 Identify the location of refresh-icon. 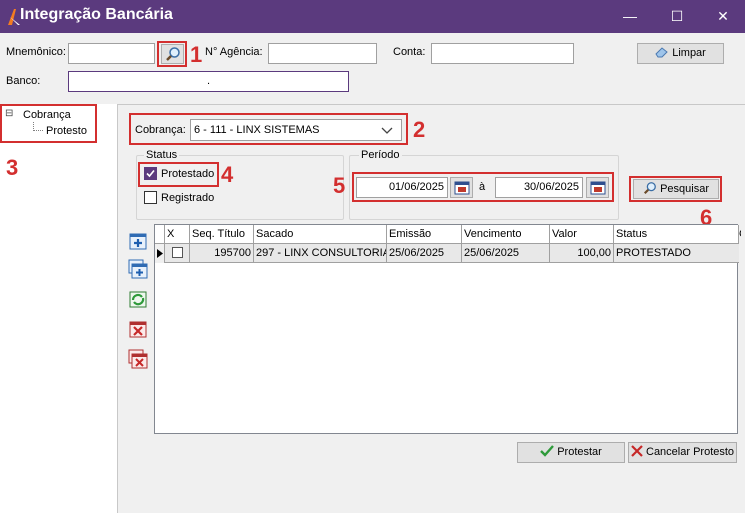
(138, 299).